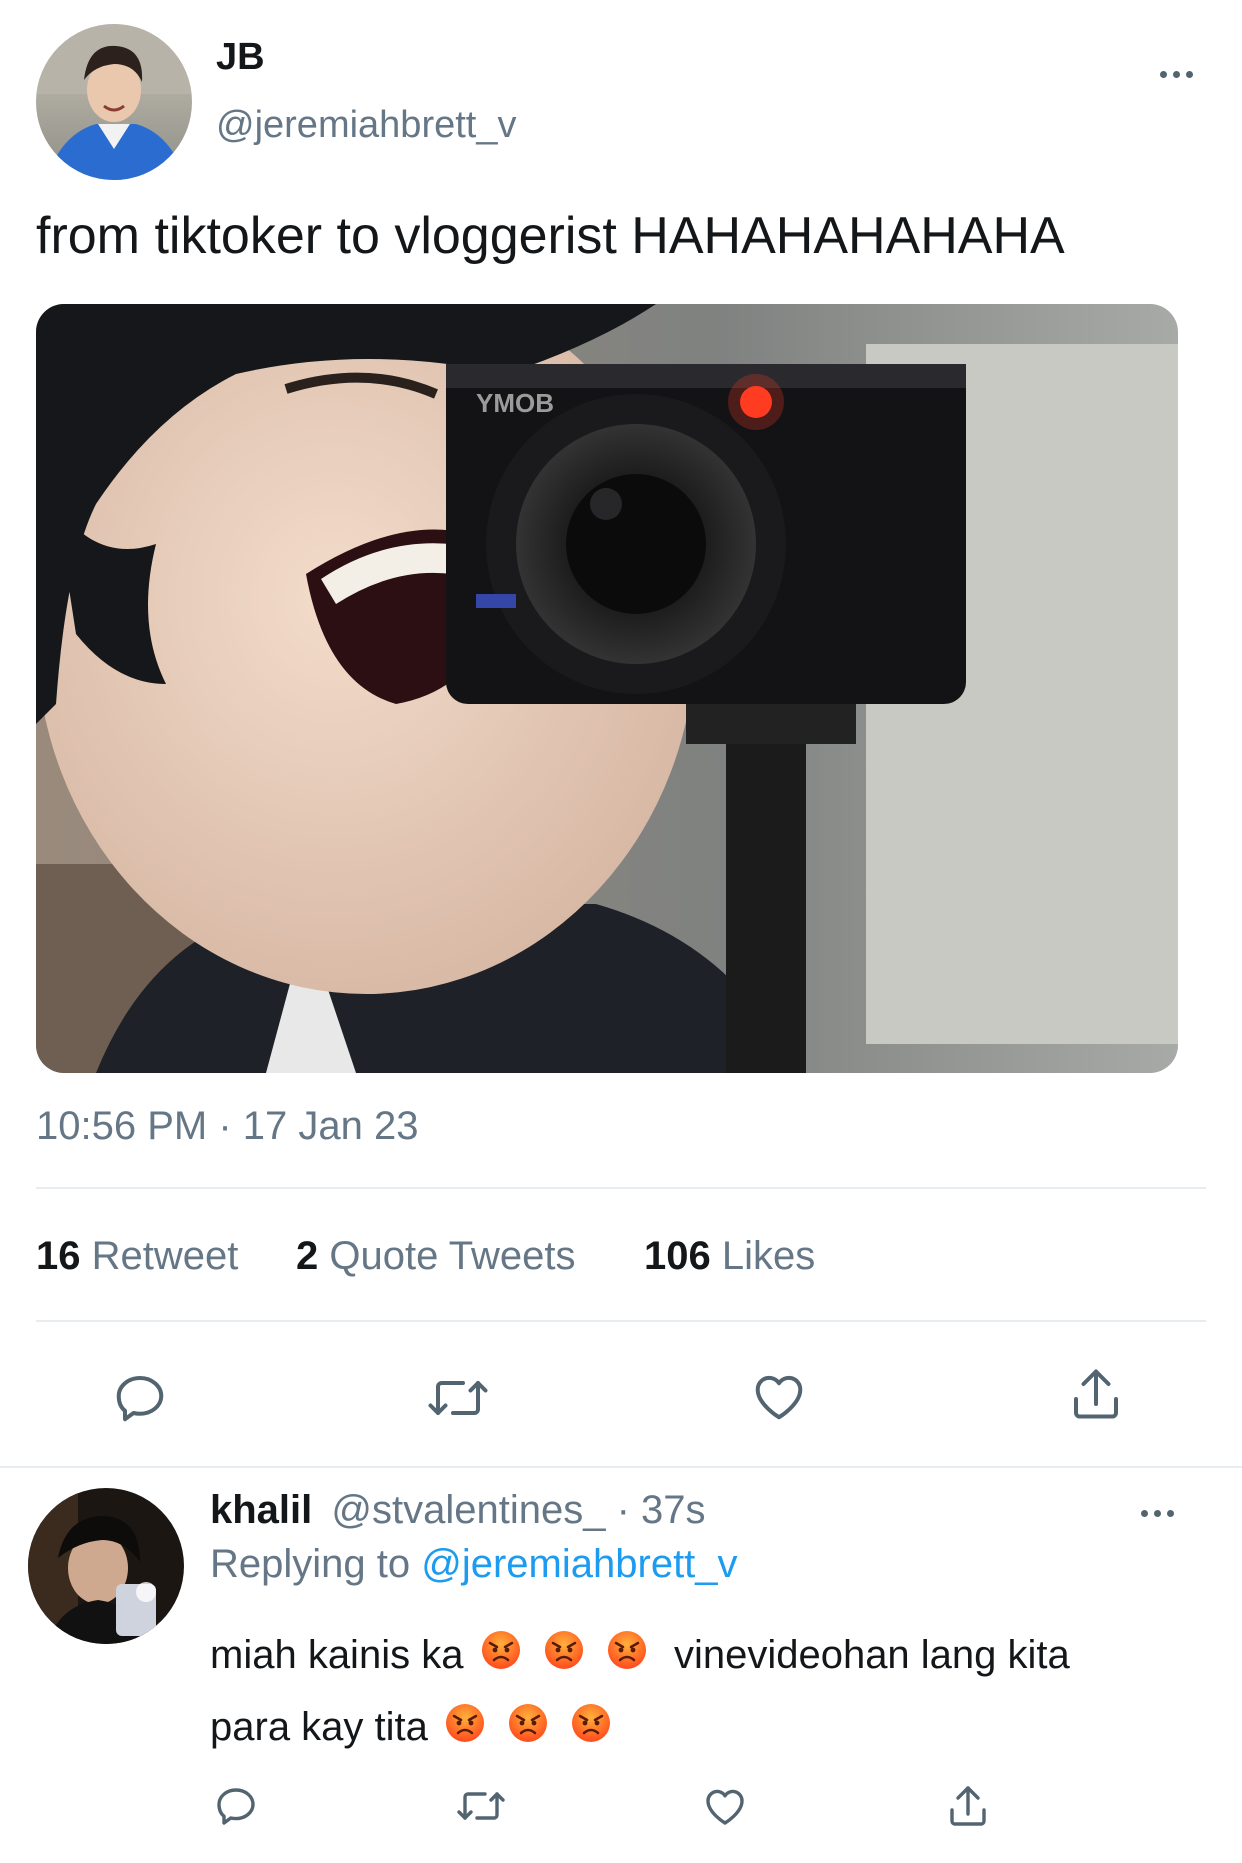 The image size is (1242, 1863). What do you see at coordinates (452, 1256) in the screenshot?
I see `quote-tweets-label: Quote Tweets` at bounding box center [452, 1256].